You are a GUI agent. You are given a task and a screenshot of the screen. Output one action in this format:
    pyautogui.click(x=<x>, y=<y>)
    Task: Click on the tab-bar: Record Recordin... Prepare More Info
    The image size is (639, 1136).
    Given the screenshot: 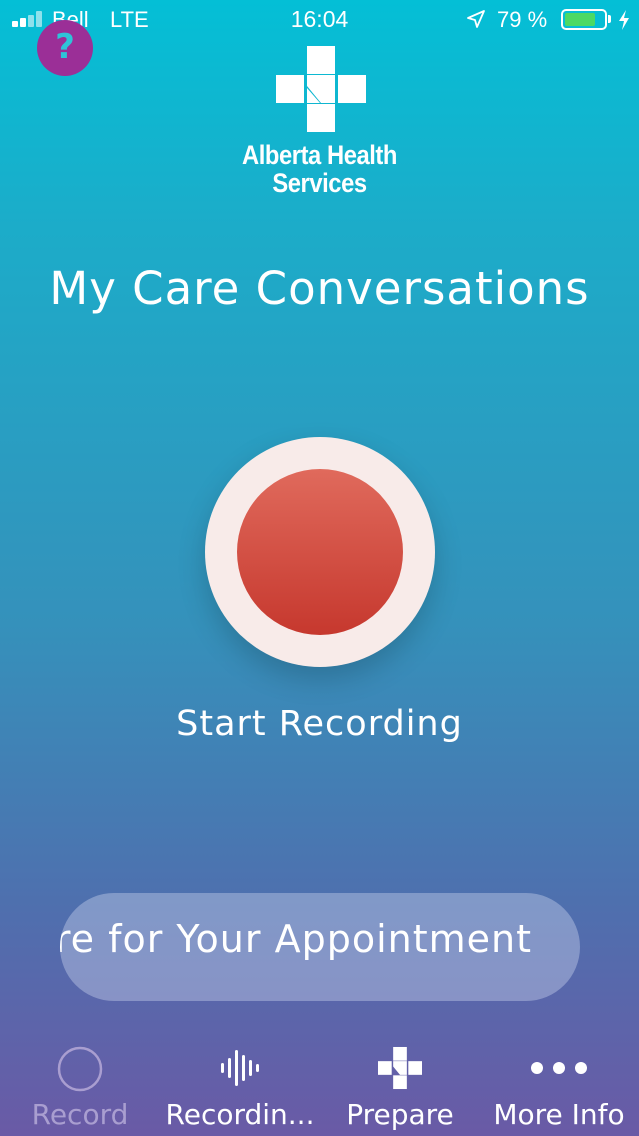 What is the action you would take?
    pyautogui.click(x=319, y=1086)
    